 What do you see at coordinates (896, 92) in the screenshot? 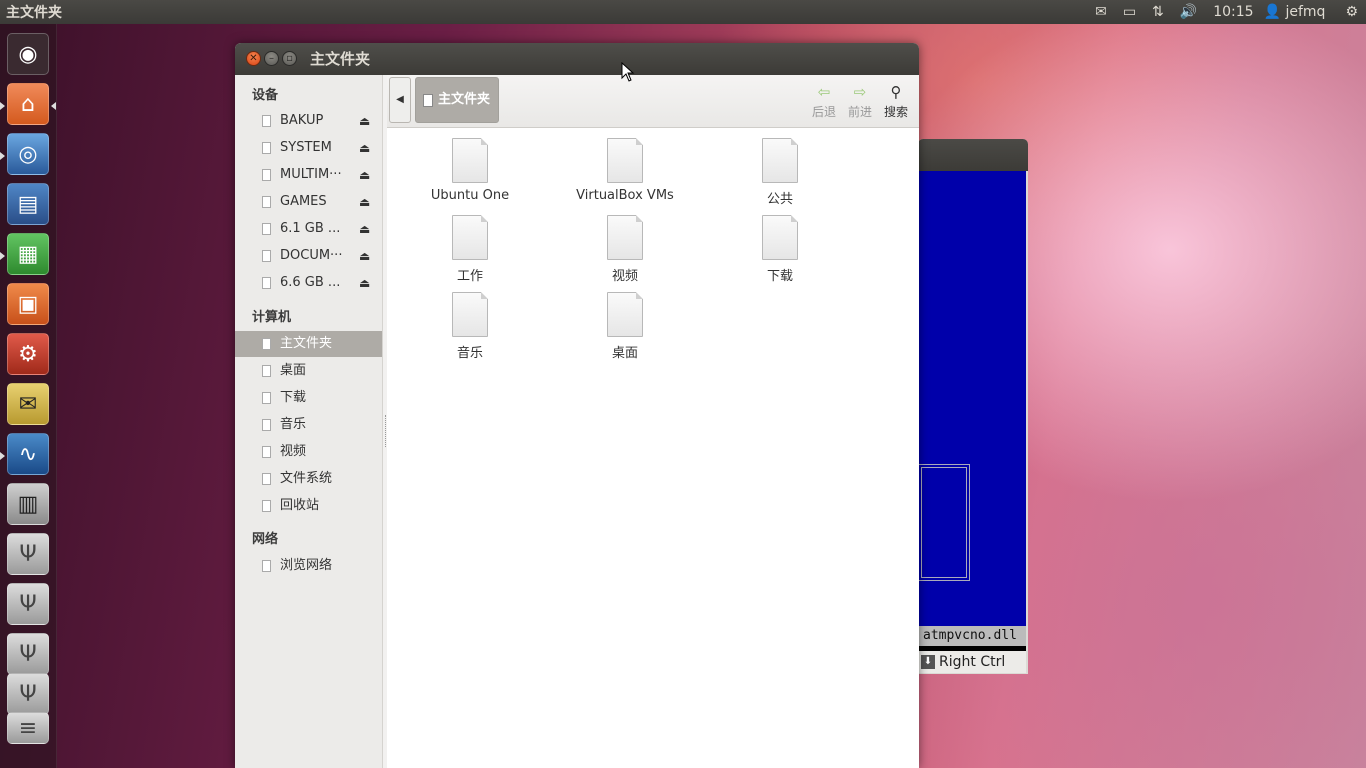
I see `search-icon: ⚲` at bounding box center [896, 92].